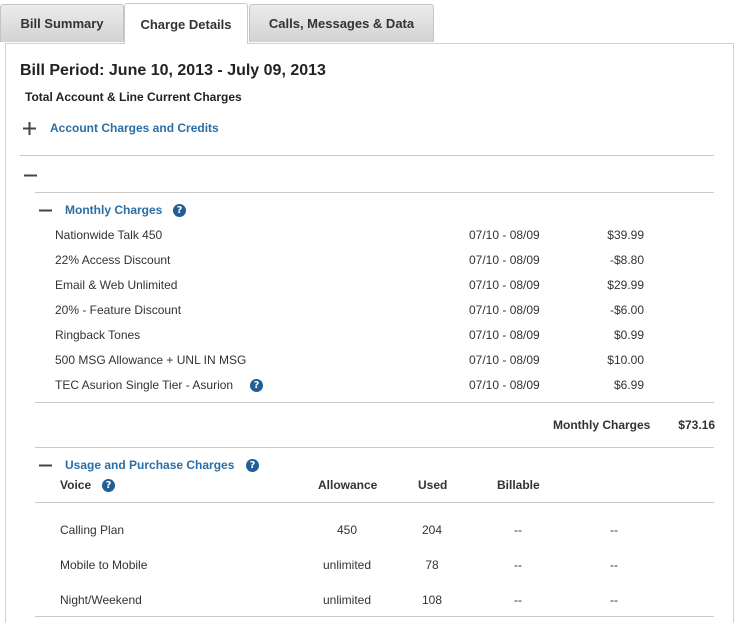 Image resolution: width=736 pixels, height=623 pixels. What do you see at coordinates (433, 485) in the screenshot?
I see `col-used: Used` at bounding box center [433, 485].